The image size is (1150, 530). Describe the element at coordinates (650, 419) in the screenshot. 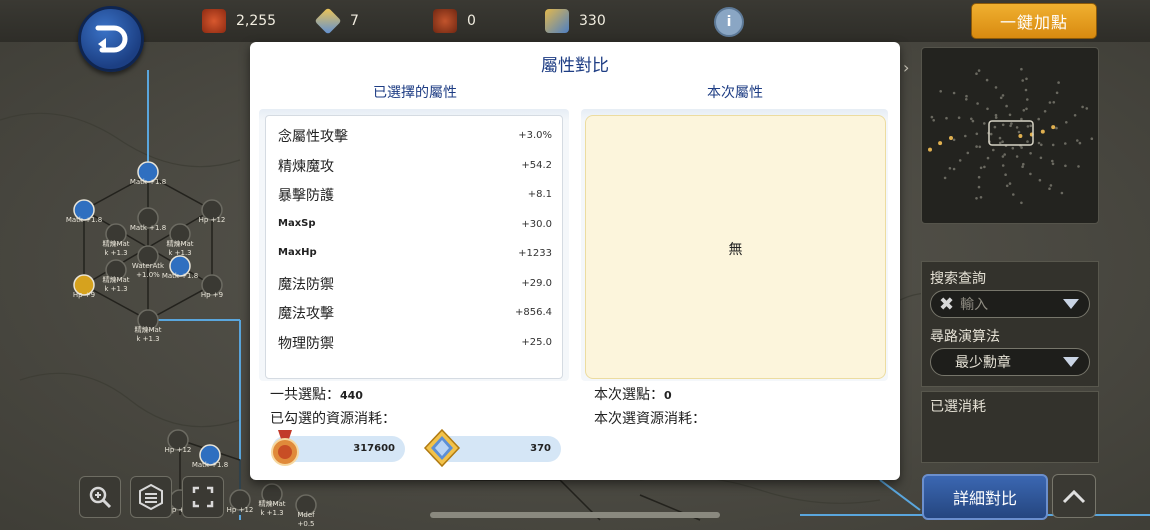

I see `current-cost-label: 本次選資源消耗：` at that location.